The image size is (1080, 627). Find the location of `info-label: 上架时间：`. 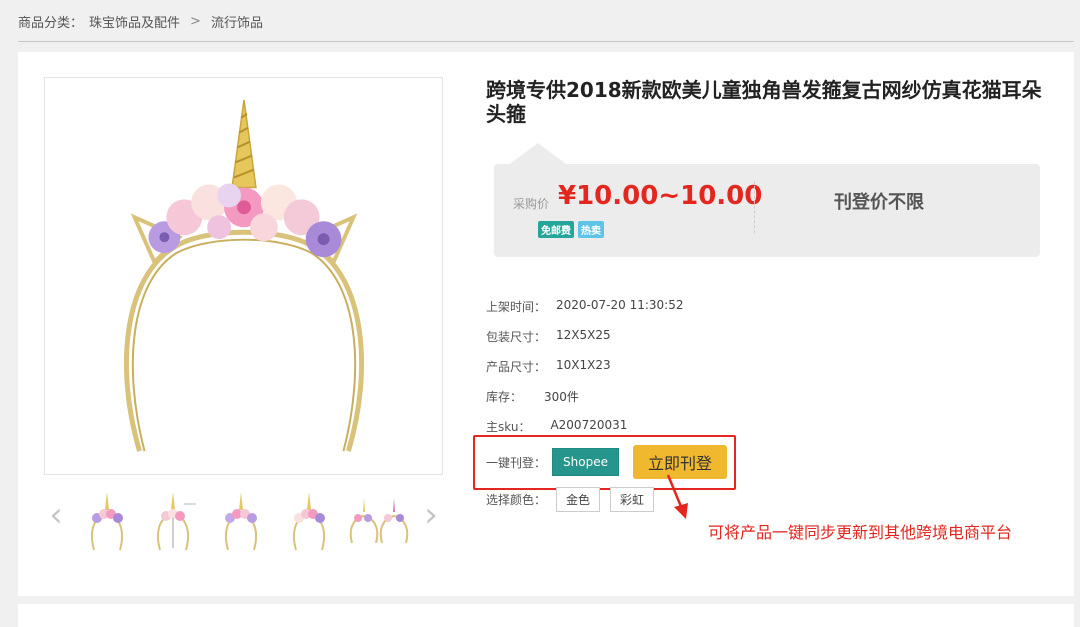

info-label: 上架时间： is located at coordinates (516, 307).